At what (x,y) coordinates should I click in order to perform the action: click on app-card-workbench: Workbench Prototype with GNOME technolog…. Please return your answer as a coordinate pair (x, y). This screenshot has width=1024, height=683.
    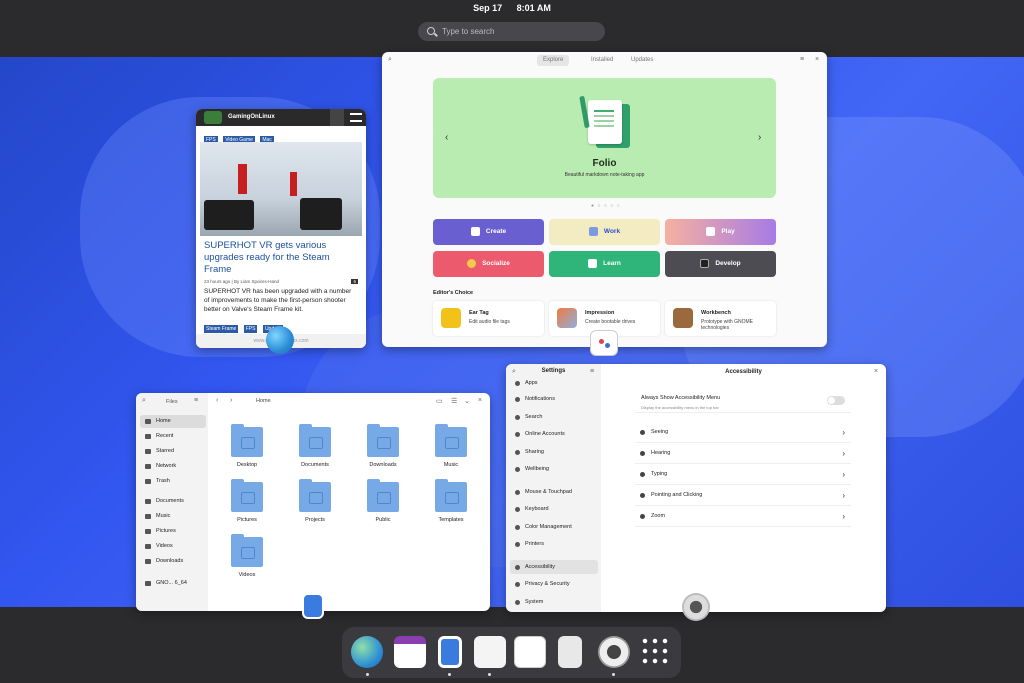
    Looking at the image, I should click on (720, 318).